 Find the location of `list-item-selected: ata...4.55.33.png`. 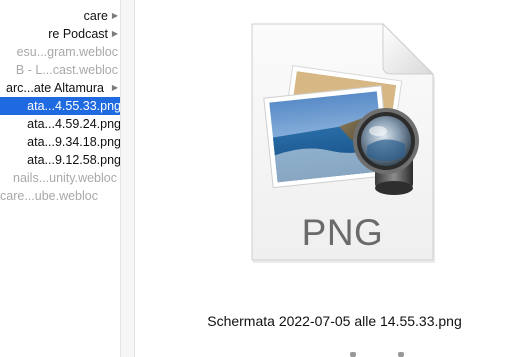

list-item-selected: ata...4.55.33.png is located at coordinates (60, 106).